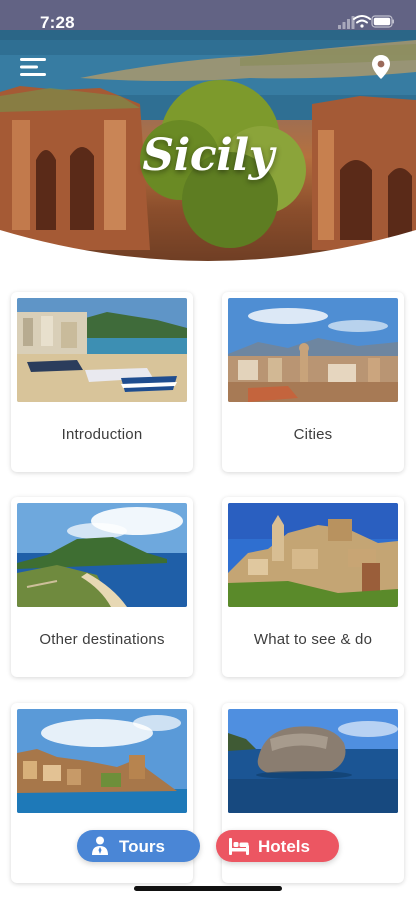 The width and height of the screenshot is (416, 900). What do you see at coordinates (208, 22) in the screenshot?
I see `status-bar: 7:28` at bounding box center [208, 22].